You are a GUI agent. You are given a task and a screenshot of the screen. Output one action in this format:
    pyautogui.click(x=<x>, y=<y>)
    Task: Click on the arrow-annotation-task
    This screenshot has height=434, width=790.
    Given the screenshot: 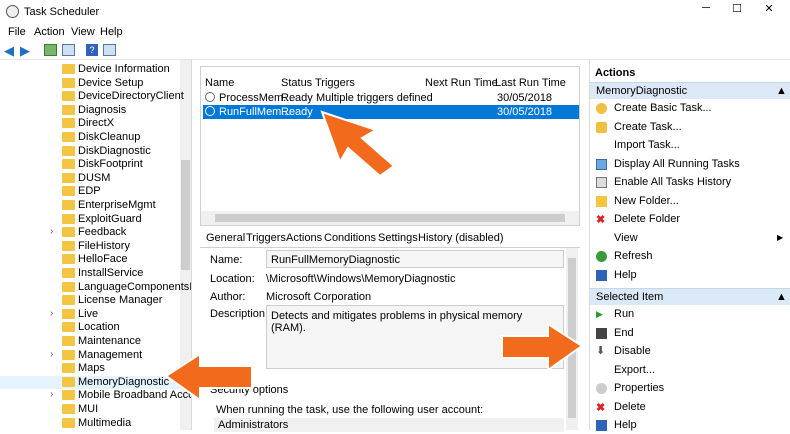 What is the action you would take?
    pyautogui.click(x=358, y=144)
    